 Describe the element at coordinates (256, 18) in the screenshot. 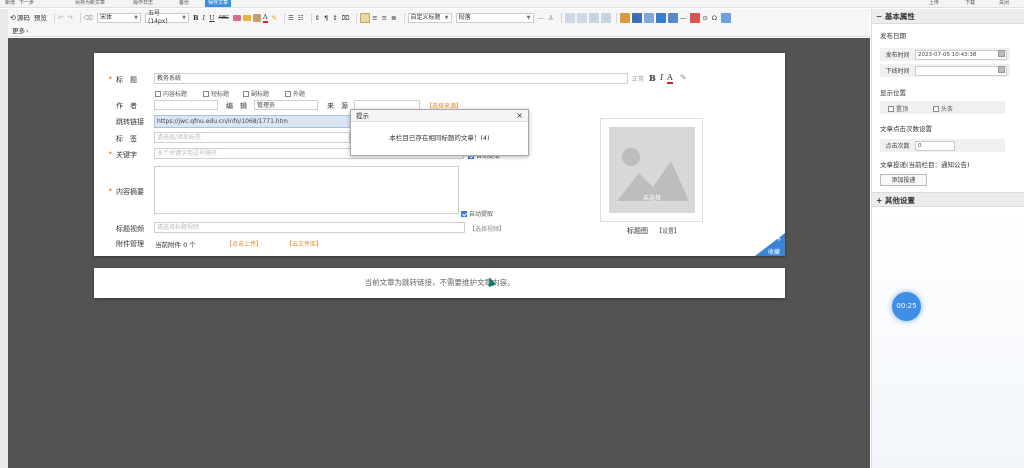

I see `quote-icon` at that location.